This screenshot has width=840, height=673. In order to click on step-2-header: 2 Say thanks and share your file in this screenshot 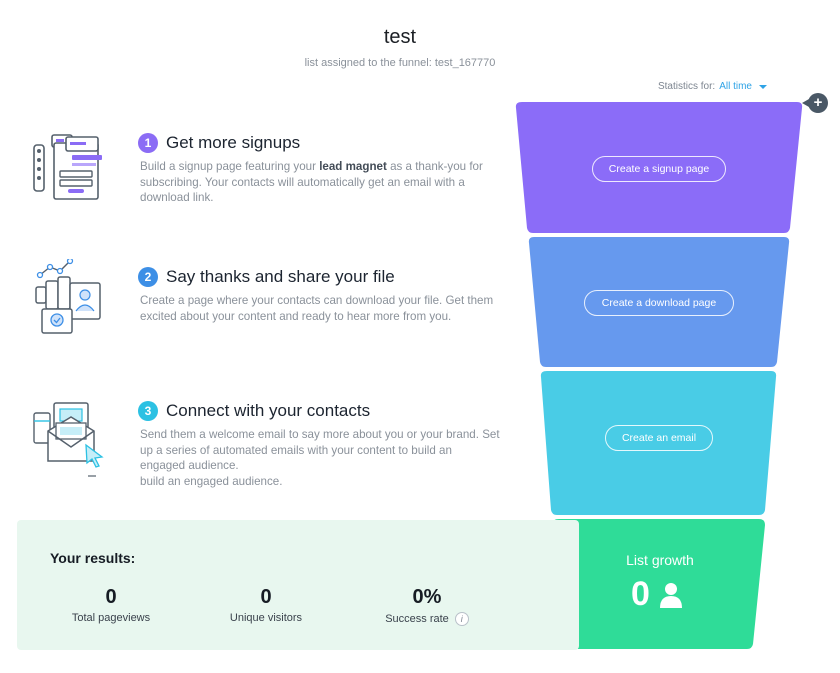, I will do `click(266, 277)`.